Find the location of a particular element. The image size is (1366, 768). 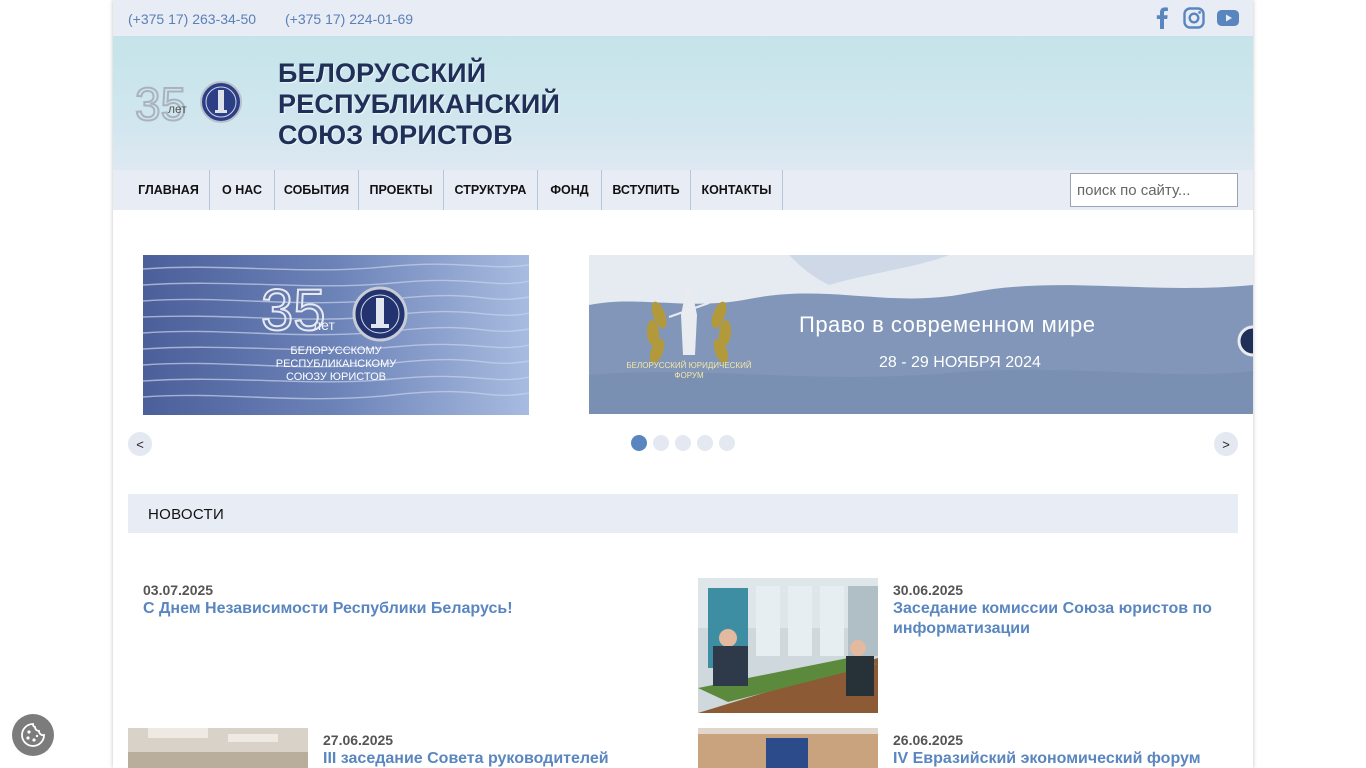

cookie-settings-button is located at coordinates (33, 735).